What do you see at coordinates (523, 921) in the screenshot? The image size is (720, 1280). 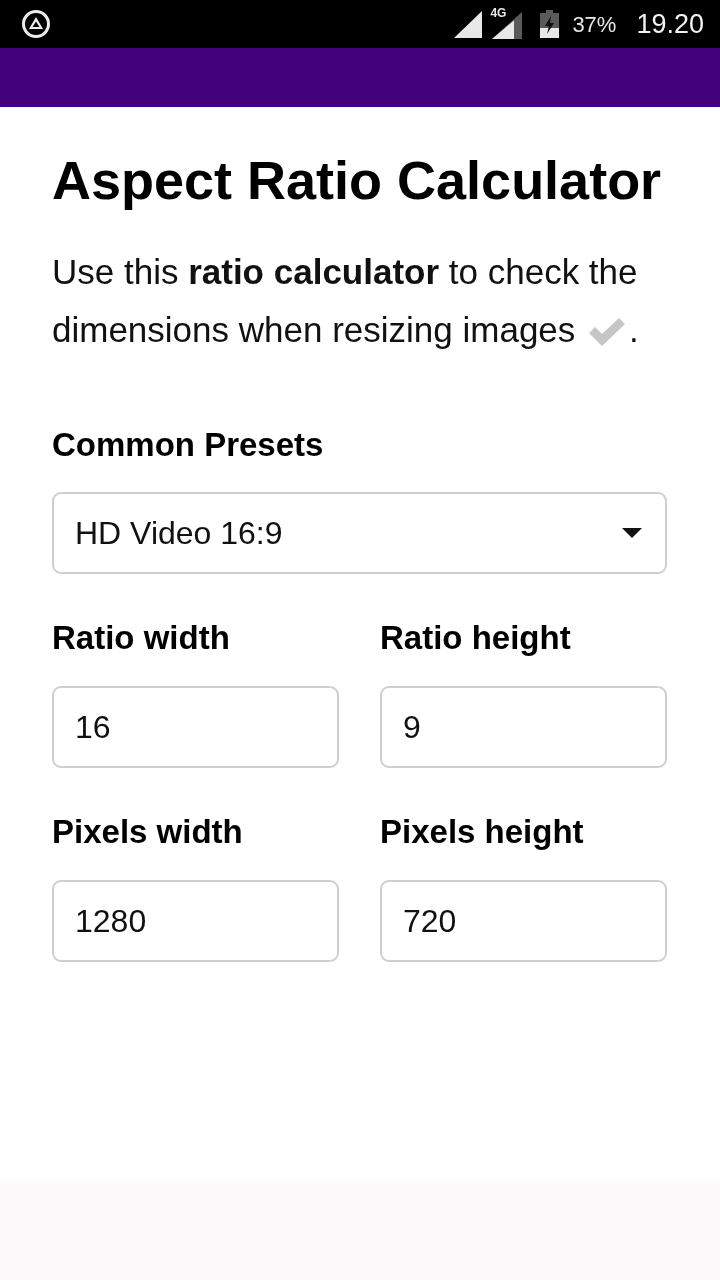 I see `input-field: 720` at bounding box center [523, 921].